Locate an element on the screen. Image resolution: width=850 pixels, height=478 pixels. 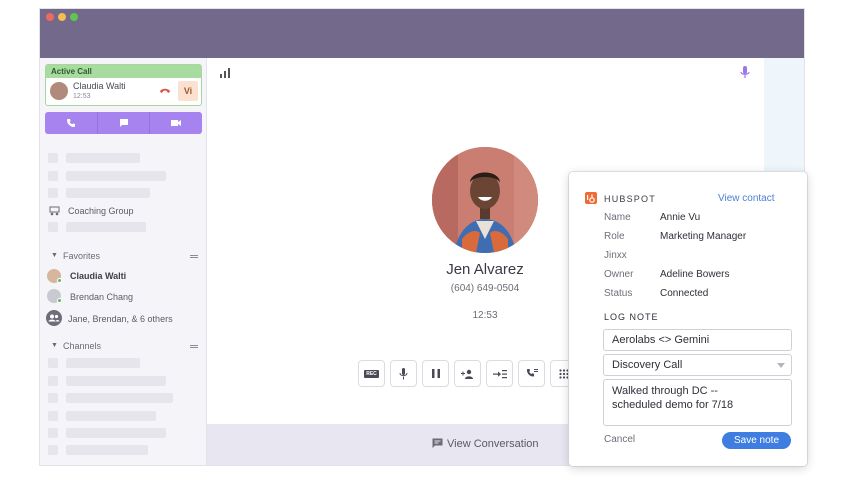
favorites-menu-icon is located at coordinates (194, 256).